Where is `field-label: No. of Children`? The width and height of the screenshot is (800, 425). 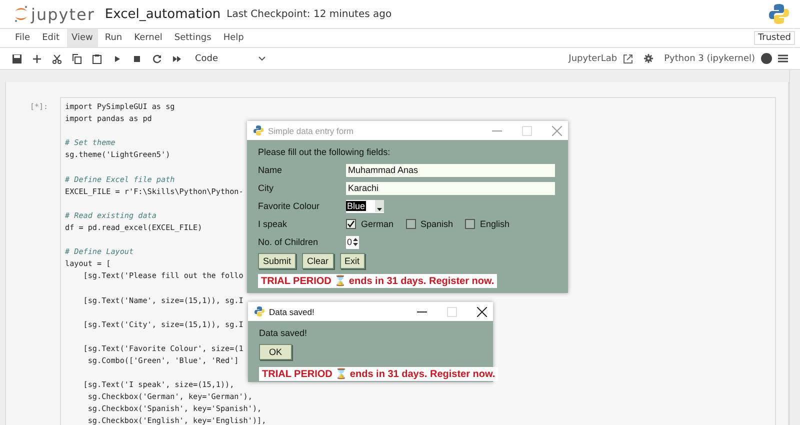 field-label: No. of Children is located at coordinates (289, 242).